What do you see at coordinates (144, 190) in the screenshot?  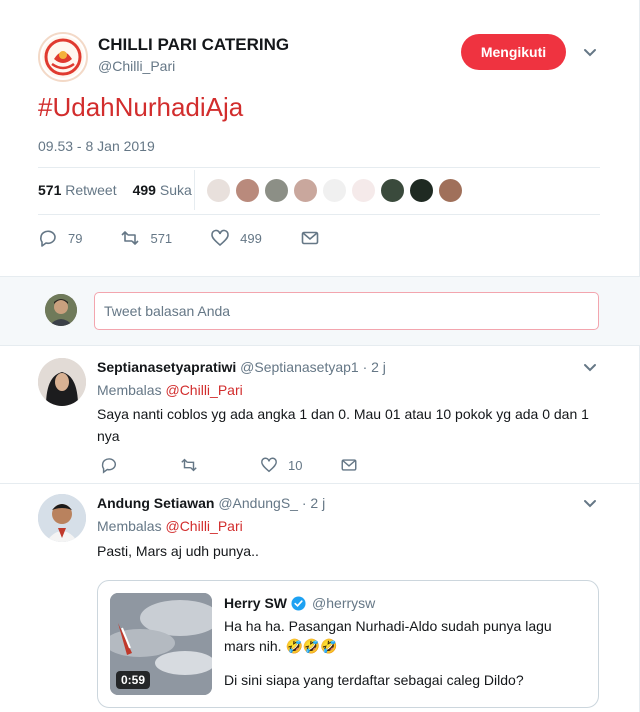 I see `like-stat-count: 499` at bounding box center [144, 190].